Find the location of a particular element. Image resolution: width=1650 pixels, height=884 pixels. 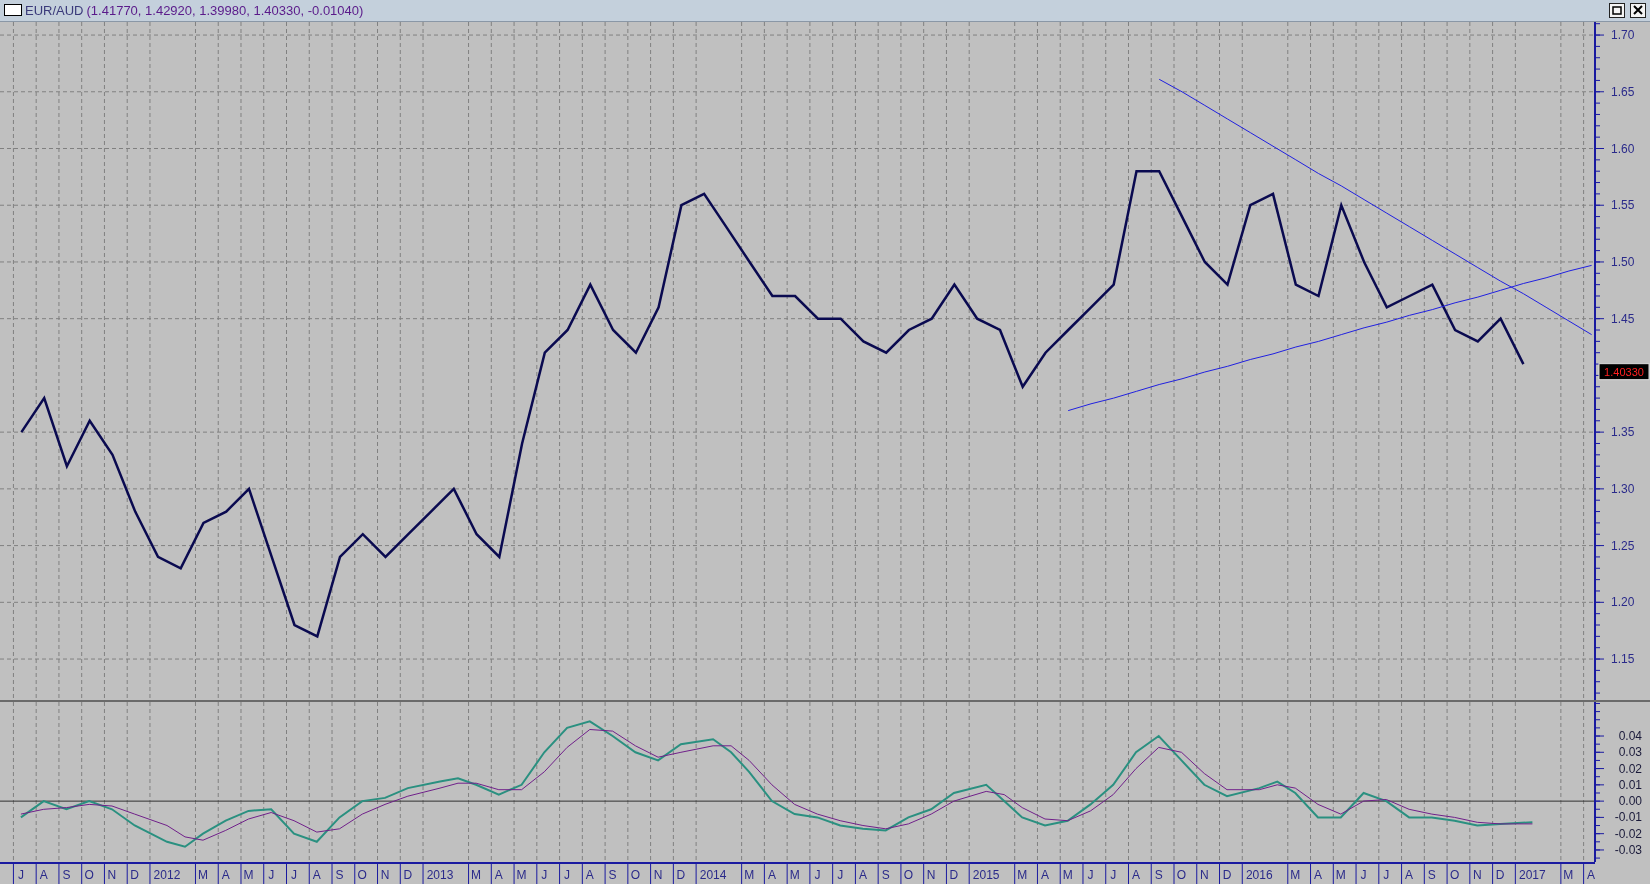

axis-label: 0.02 is located at coordinates (1630, 768).